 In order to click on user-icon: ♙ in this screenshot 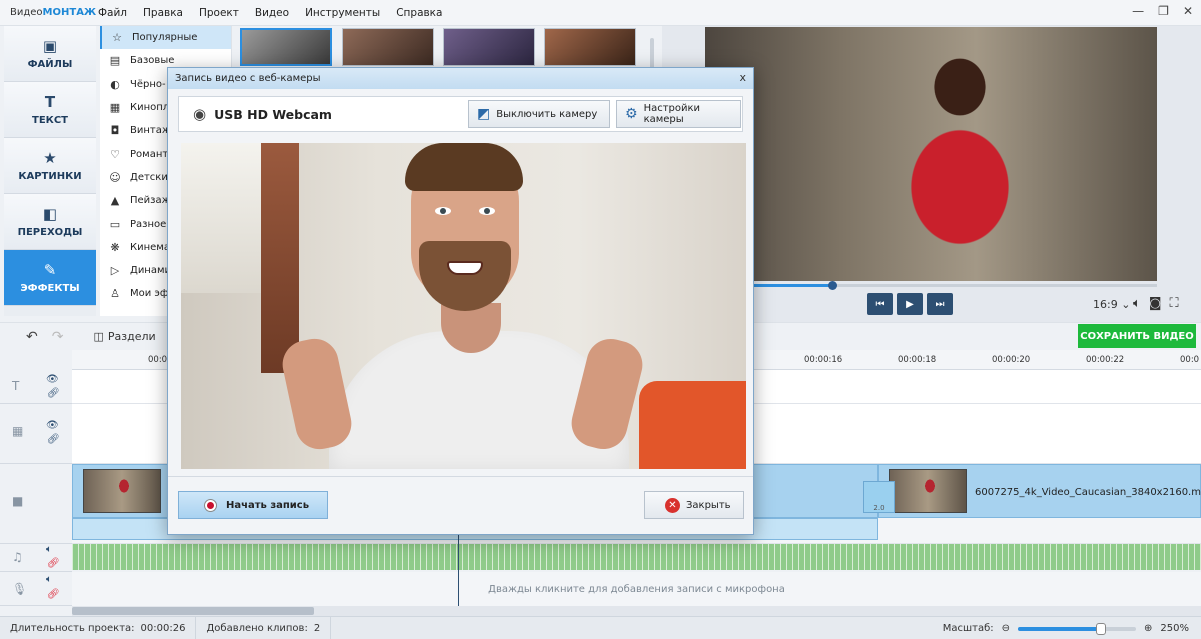, I will do `click(115, 294)`.